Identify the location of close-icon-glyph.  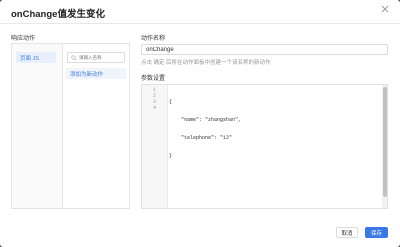
(385, 9).